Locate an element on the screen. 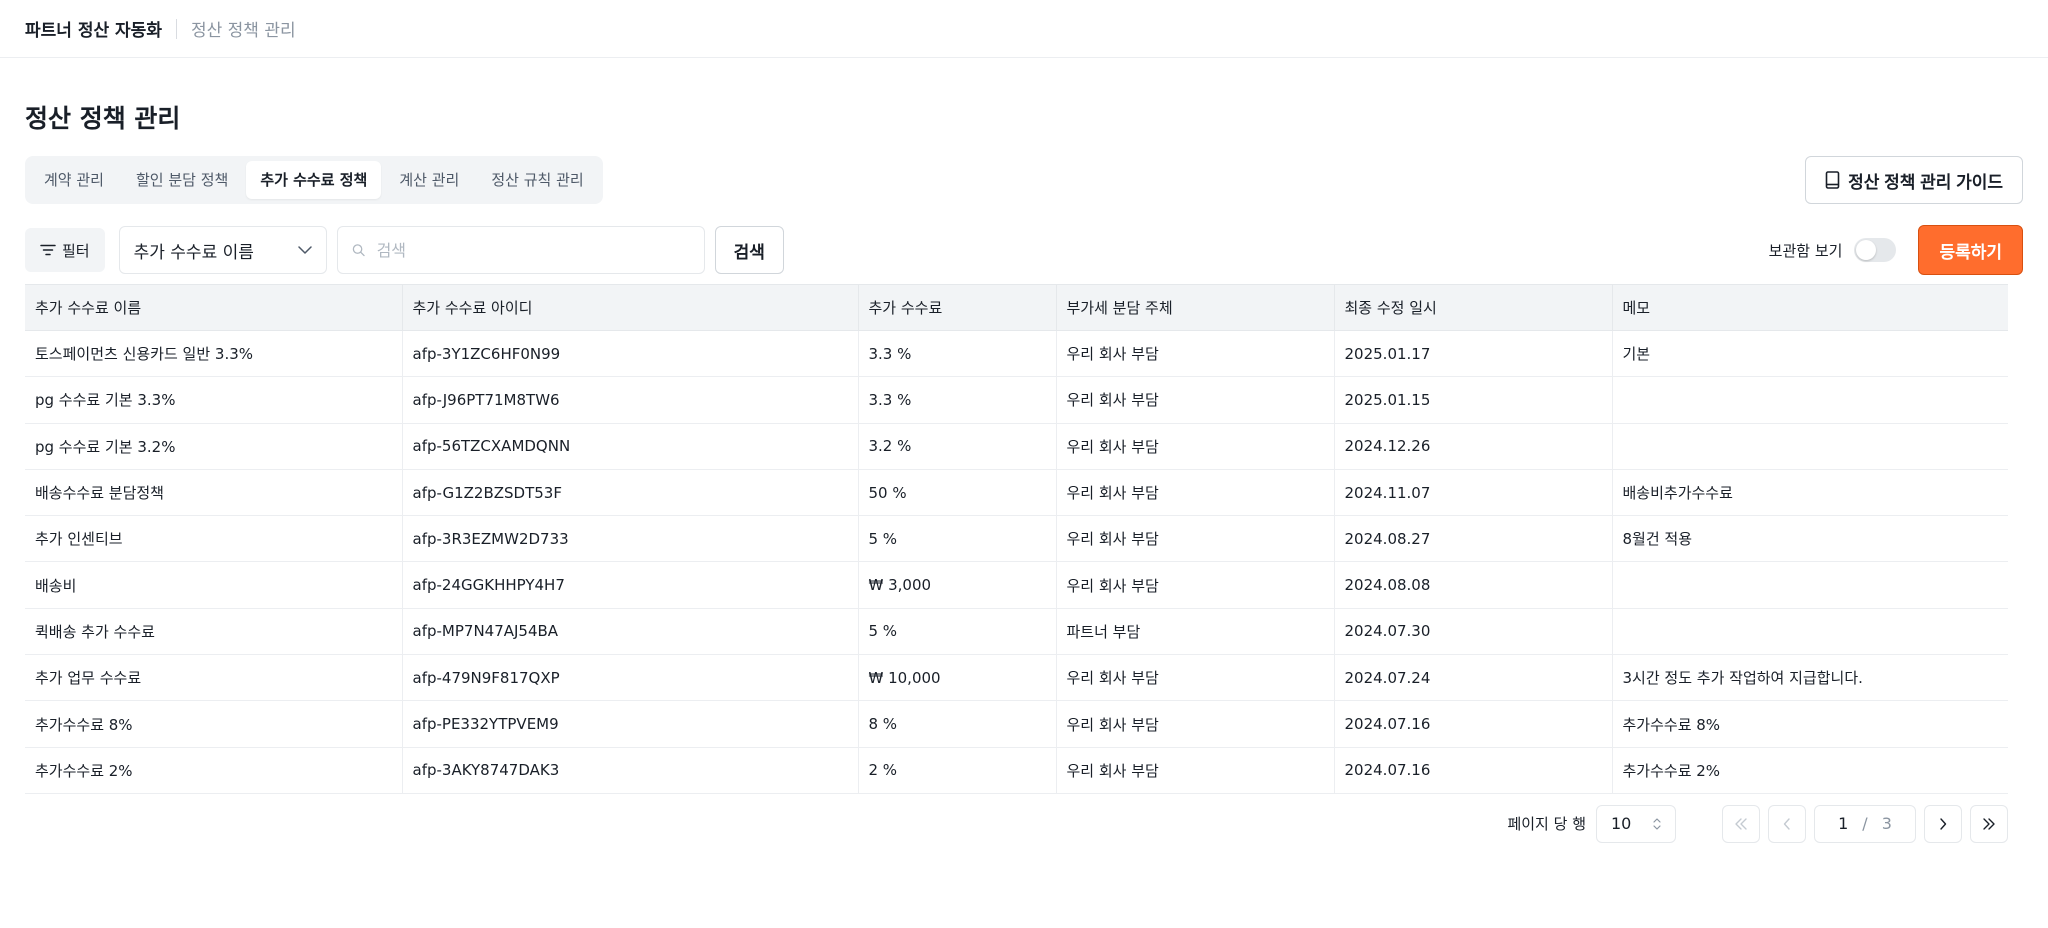  memo-cell: 배송비추가수수료 is located at coordinates (1810, 493).